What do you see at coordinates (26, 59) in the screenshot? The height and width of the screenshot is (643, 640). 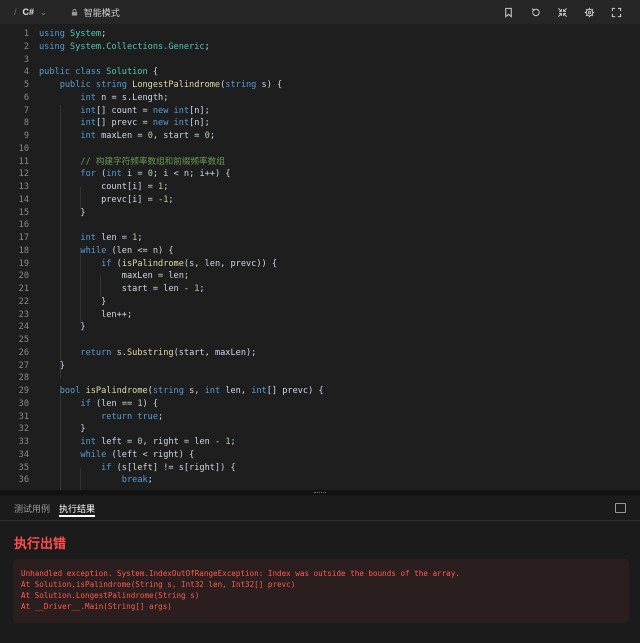 I see `line-number: 3` at bounding box center [26, 59].